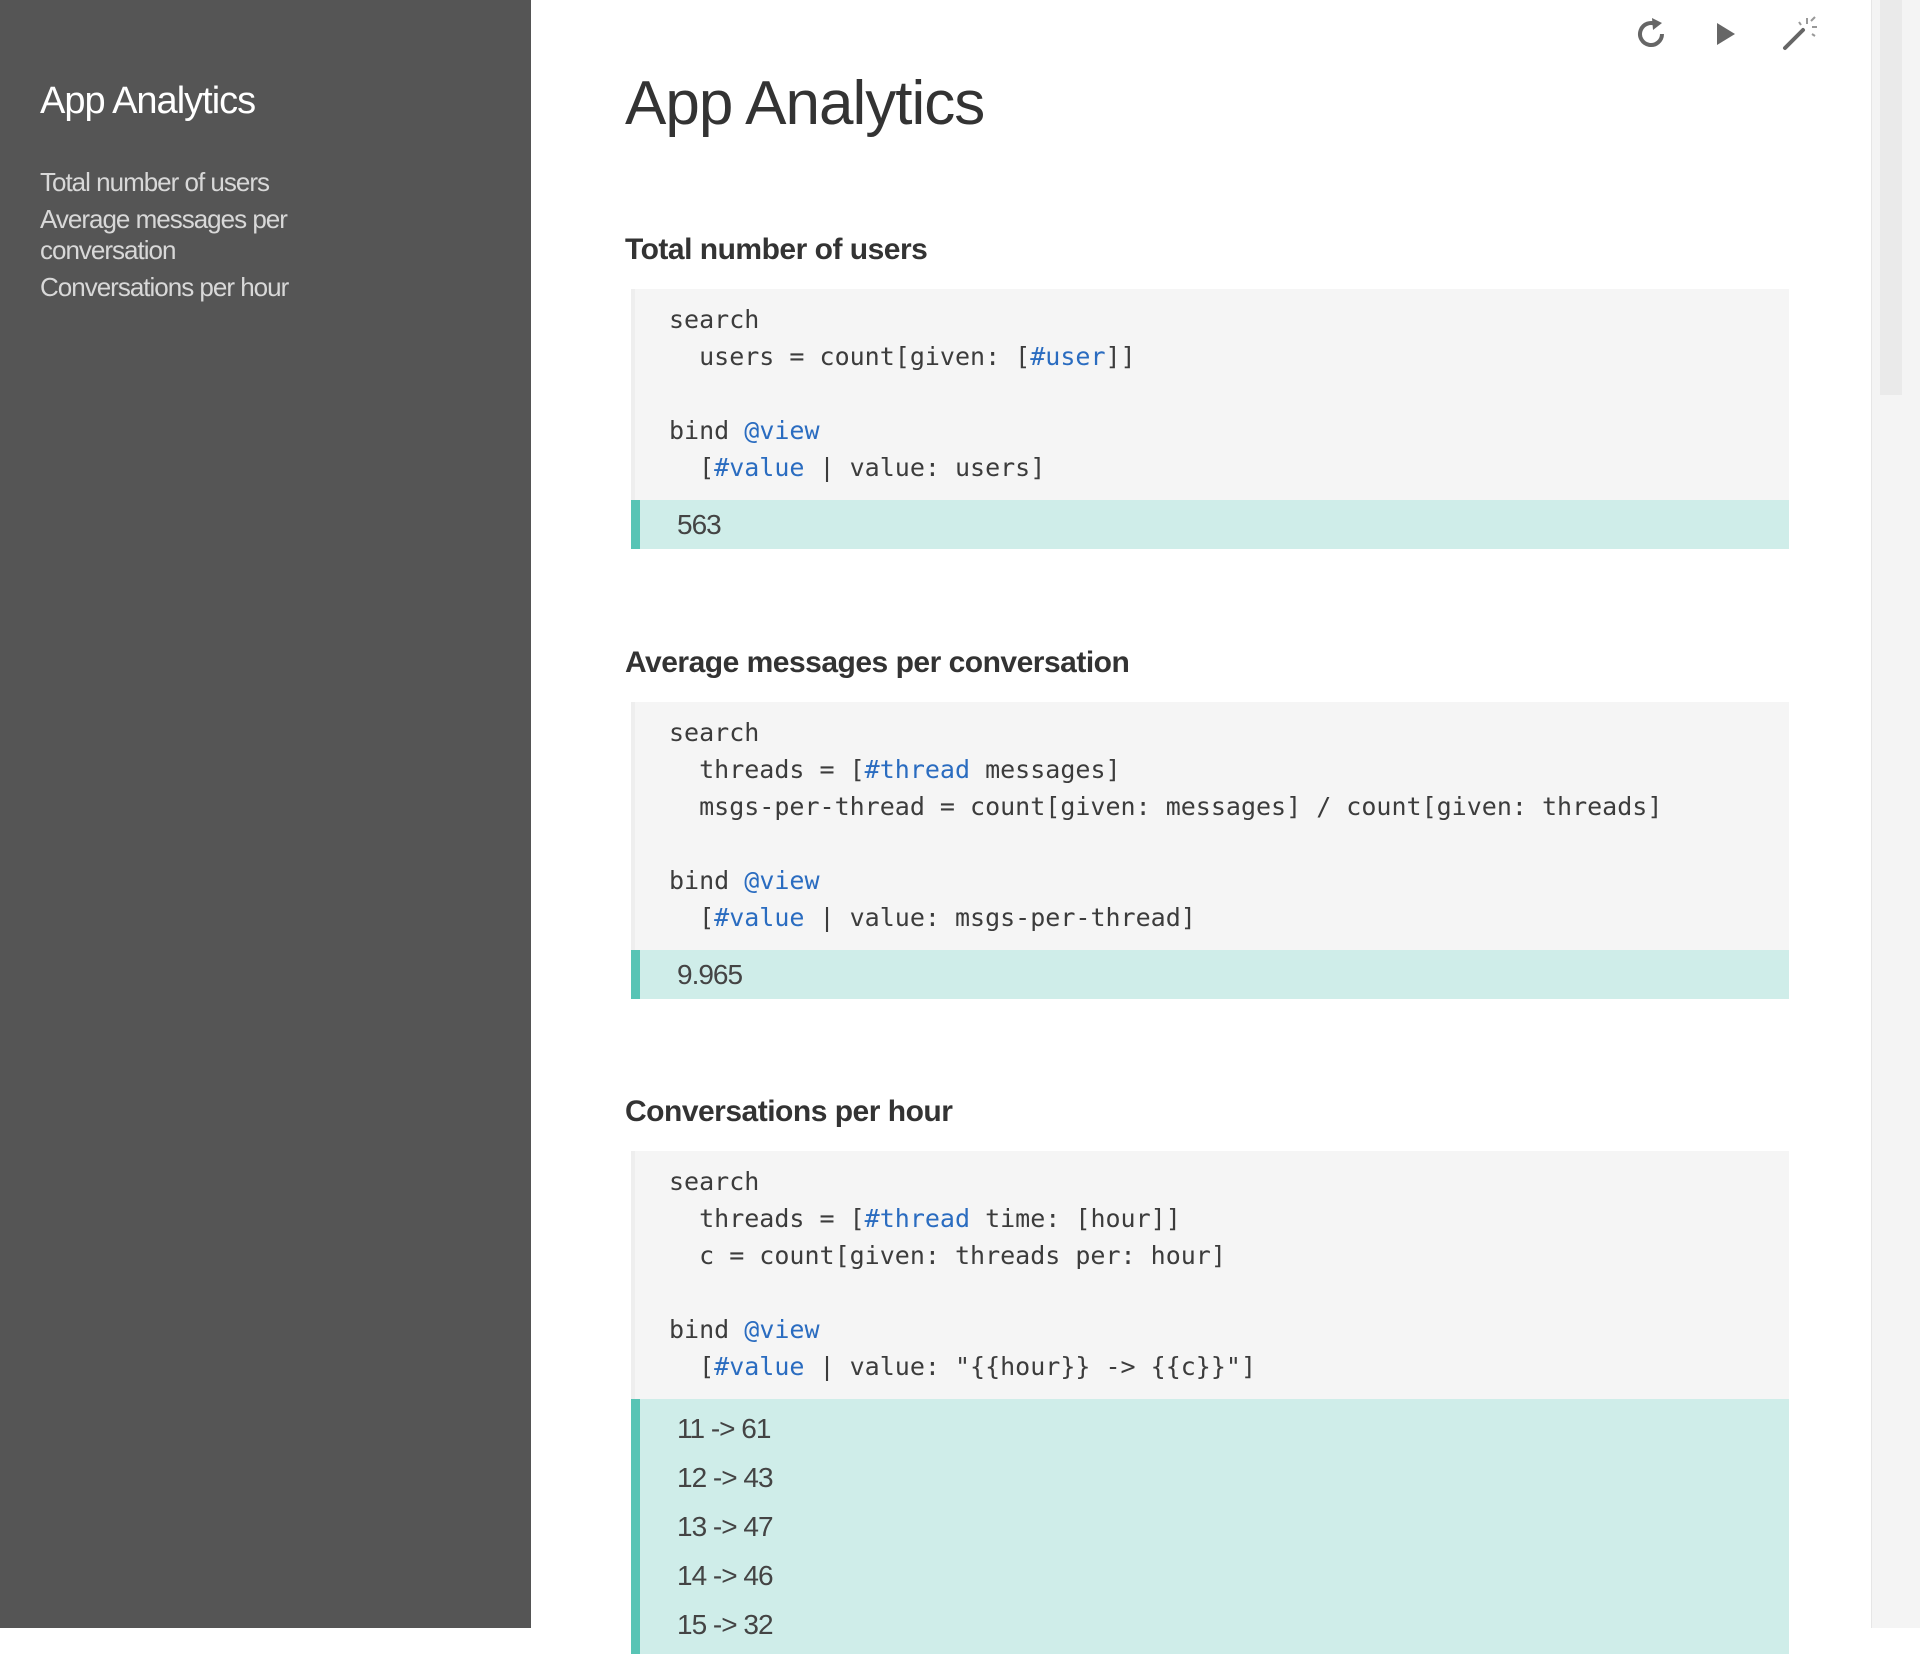  I want to click on code-text: c = count[given: threads per: hour], so click(947, 1255).